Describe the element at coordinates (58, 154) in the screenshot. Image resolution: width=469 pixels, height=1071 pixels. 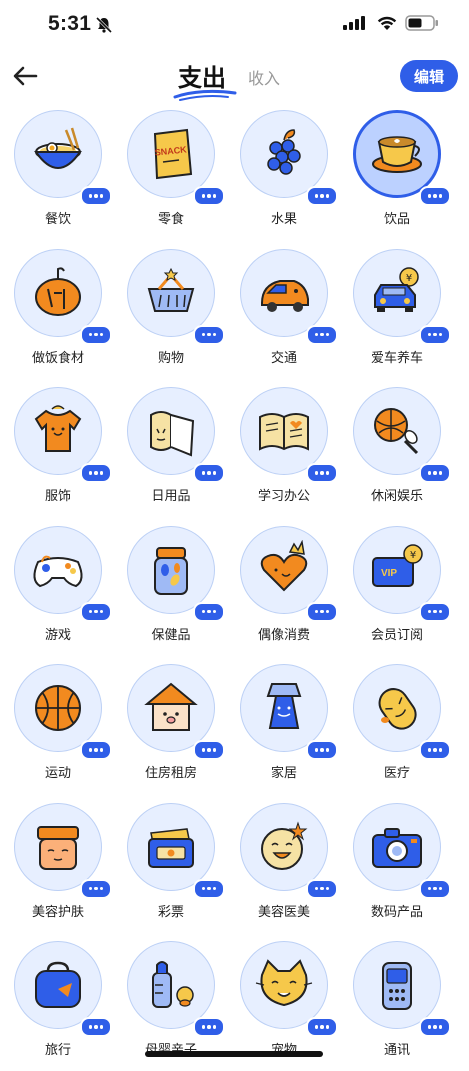
I see `noodle-bowl-icon` at that location.